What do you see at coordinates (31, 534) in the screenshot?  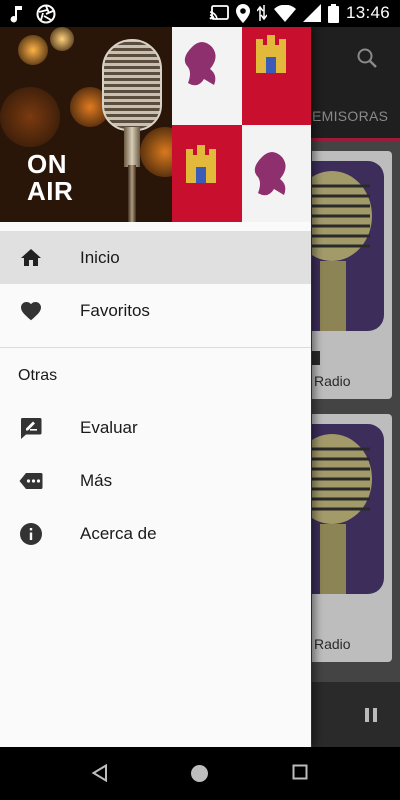 I see `info-icon` at bounding box center [31, 534].